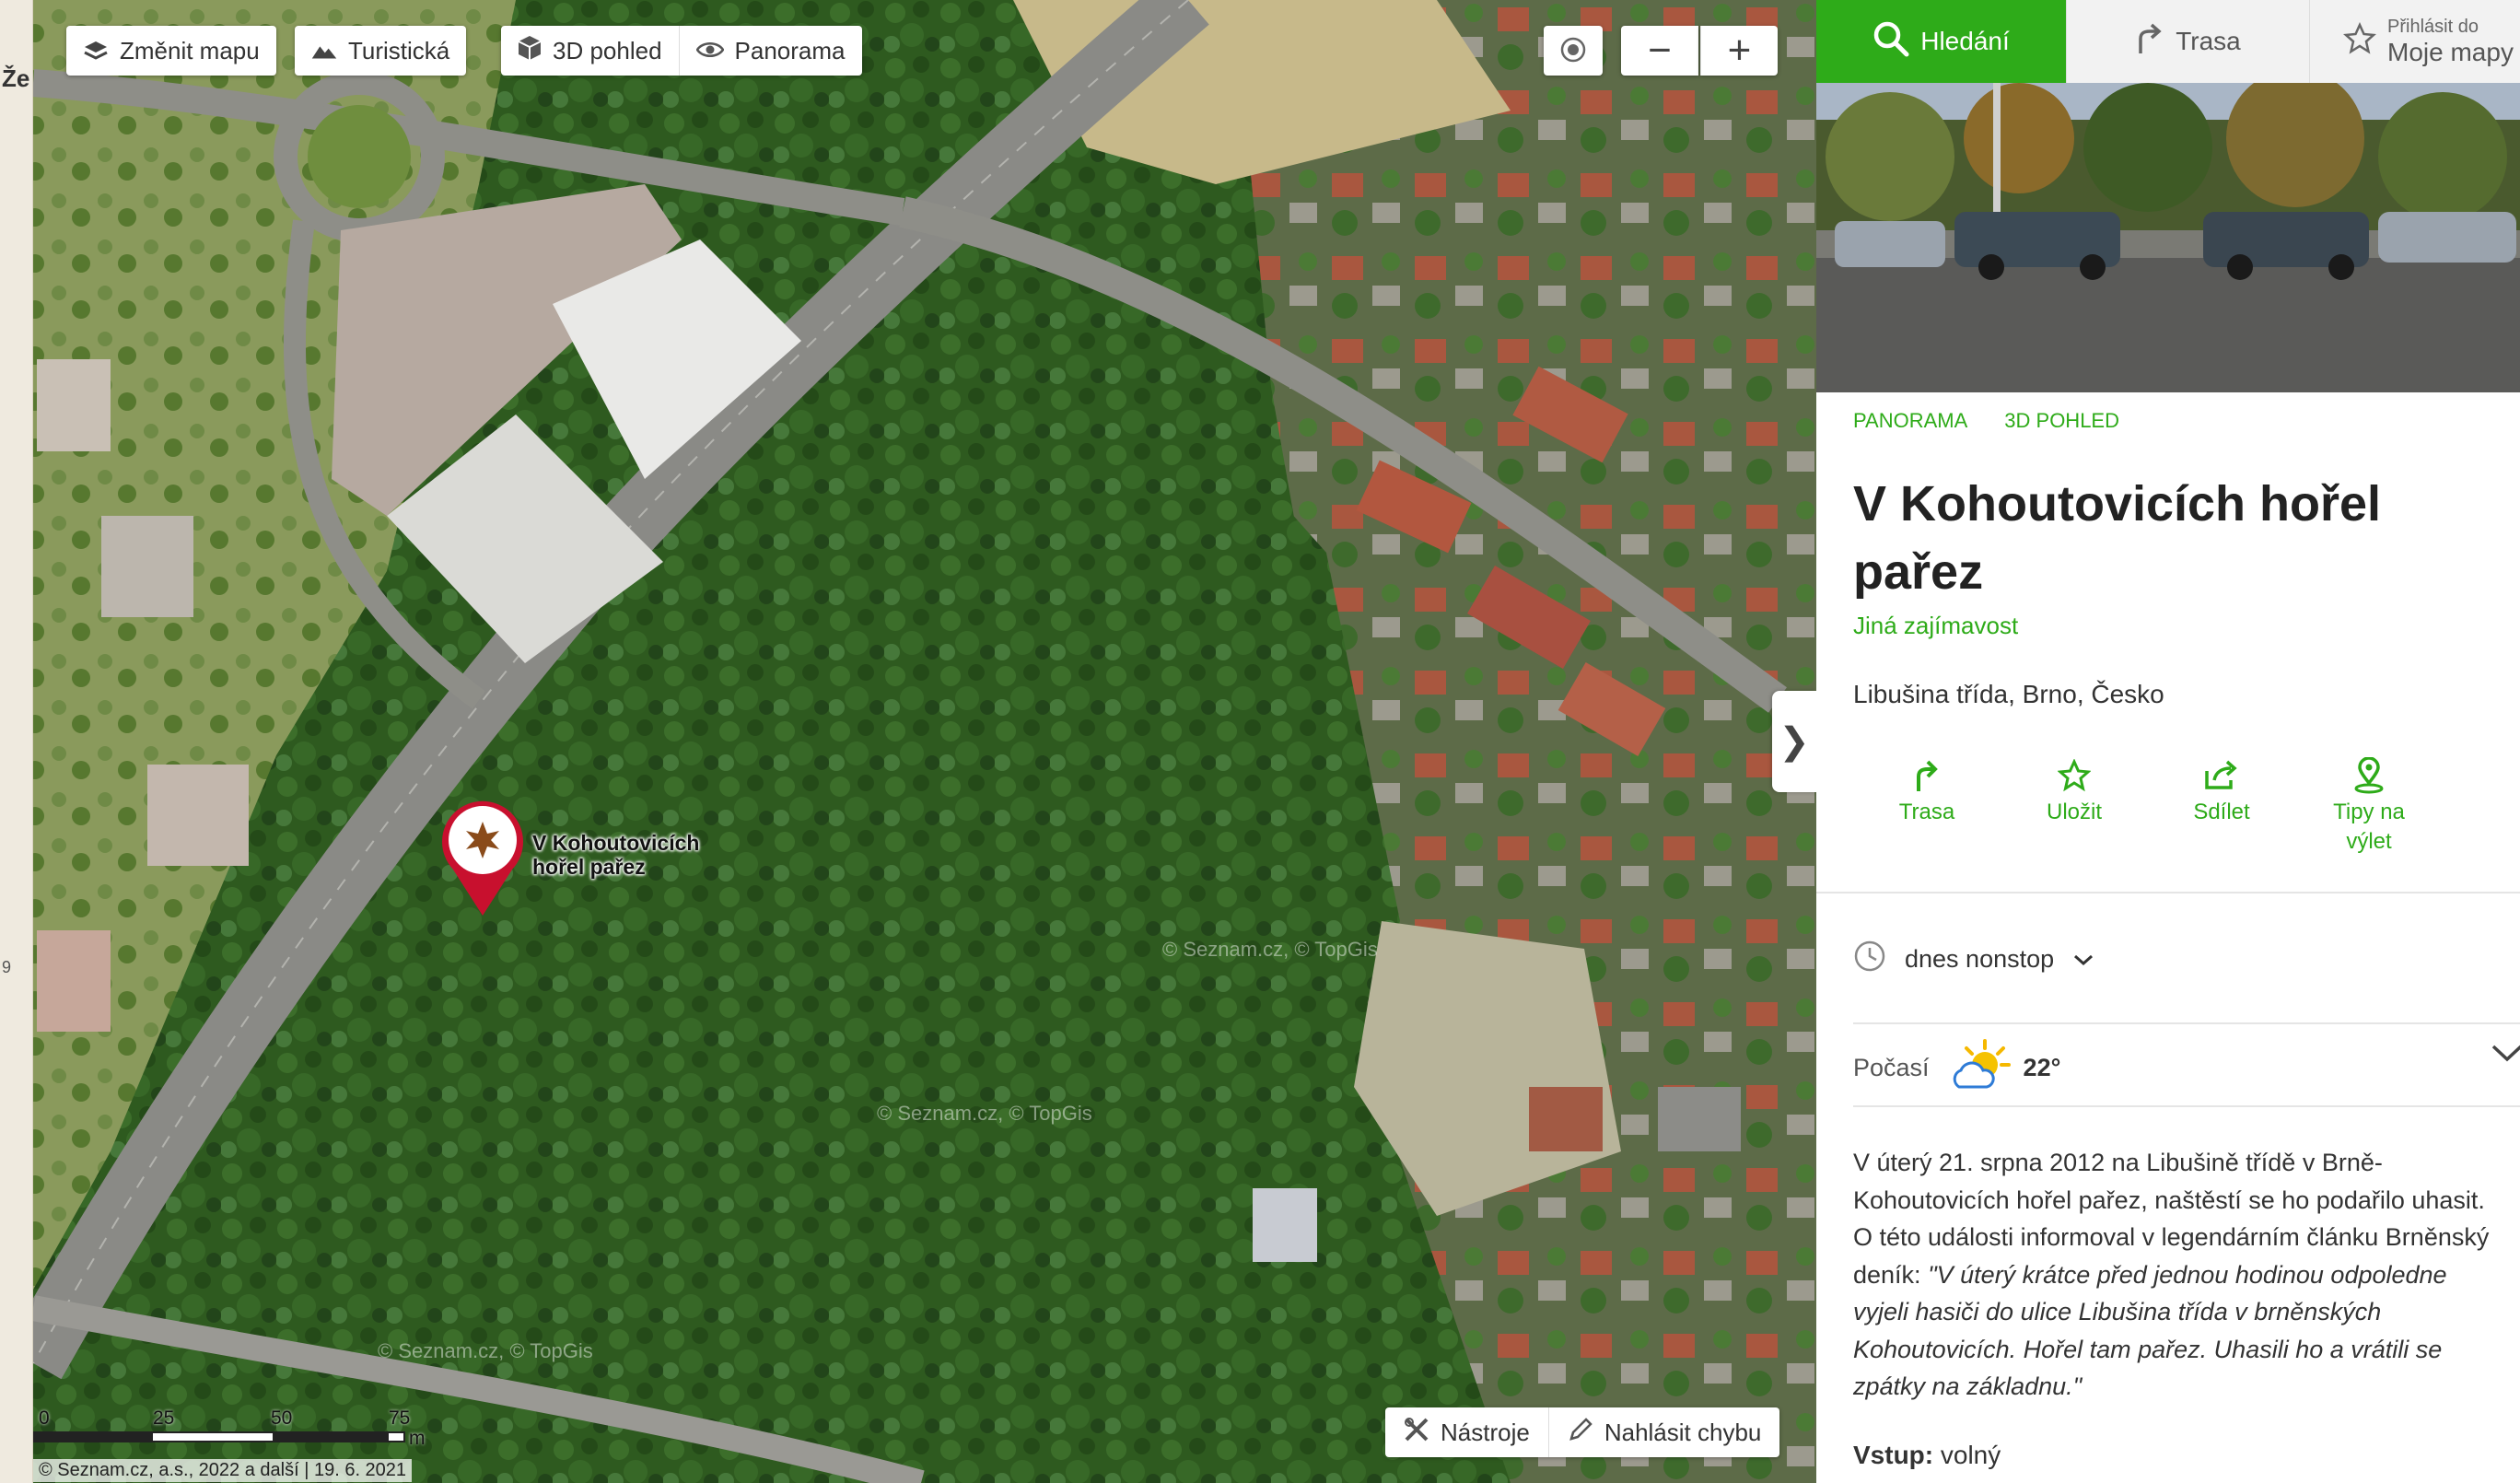 The height and width of the screenshot is (1483, 2520). I want to click on tools-icon, so click(1416, 1433).